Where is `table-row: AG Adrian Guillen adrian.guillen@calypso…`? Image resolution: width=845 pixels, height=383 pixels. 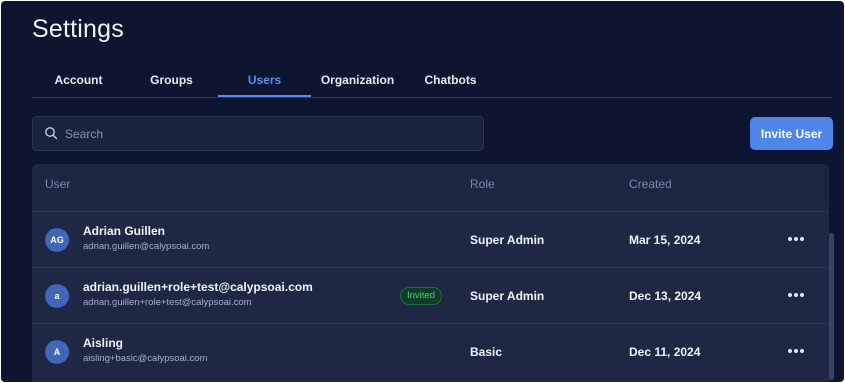
table-row: AG Adrian Guillen adrian.guillen@calypso… is located at coordinates (430, 239).